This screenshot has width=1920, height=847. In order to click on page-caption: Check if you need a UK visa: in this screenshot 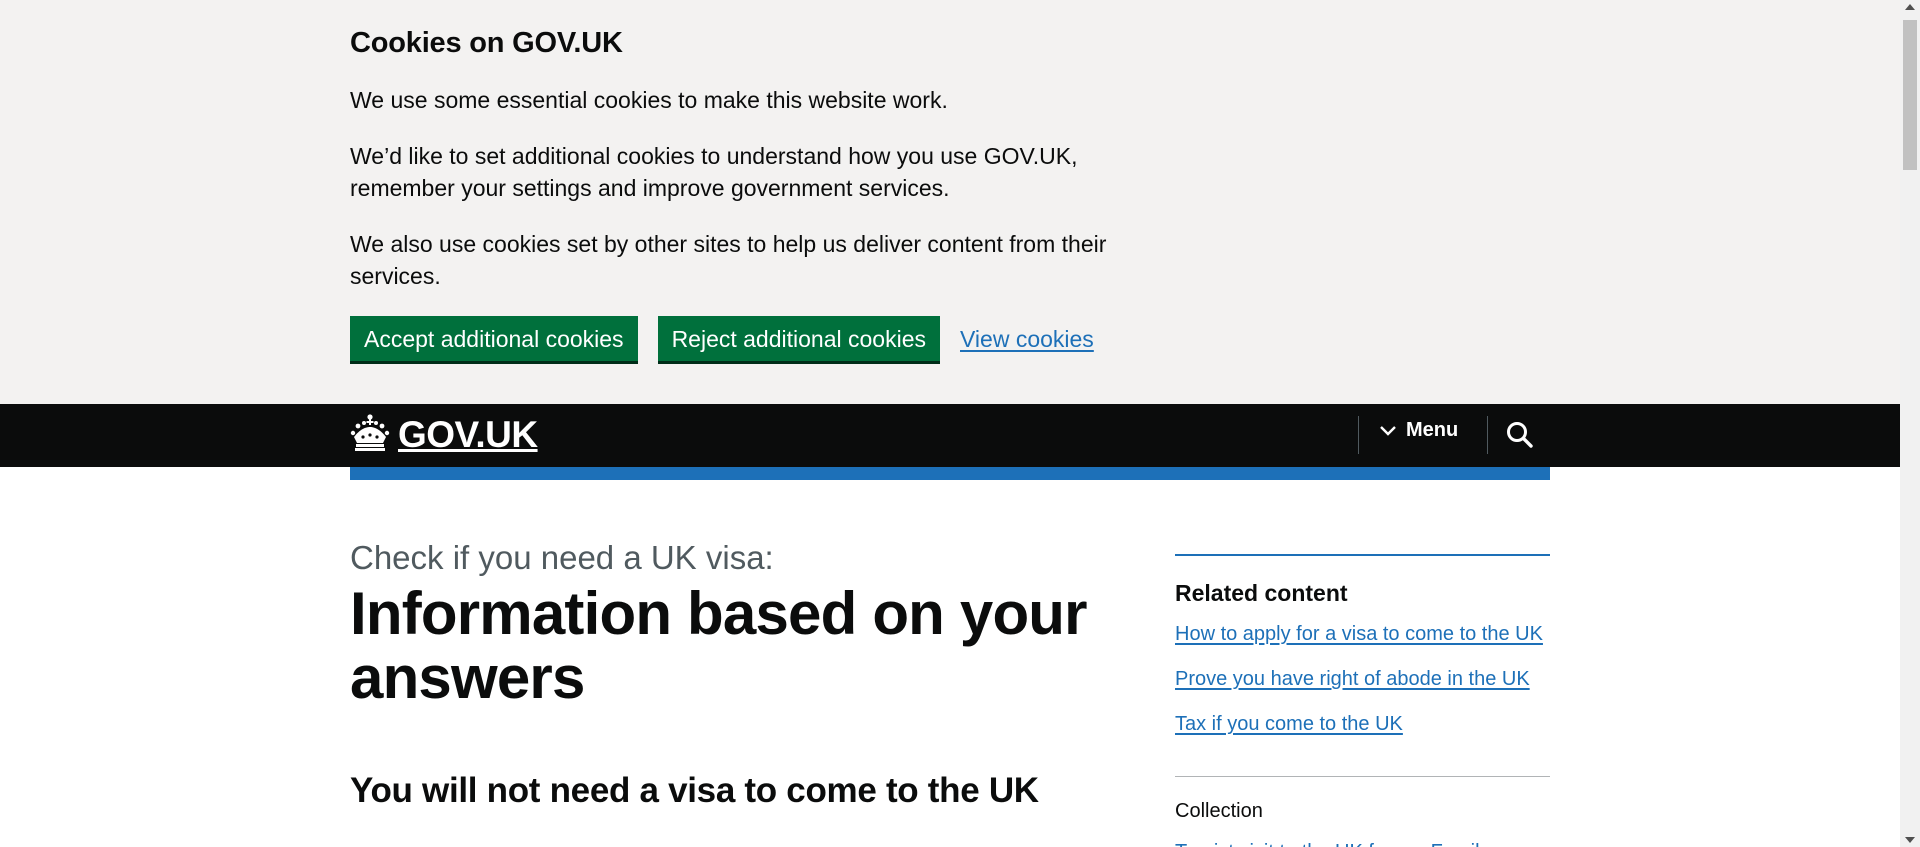, I will do `click(562, 557)`.